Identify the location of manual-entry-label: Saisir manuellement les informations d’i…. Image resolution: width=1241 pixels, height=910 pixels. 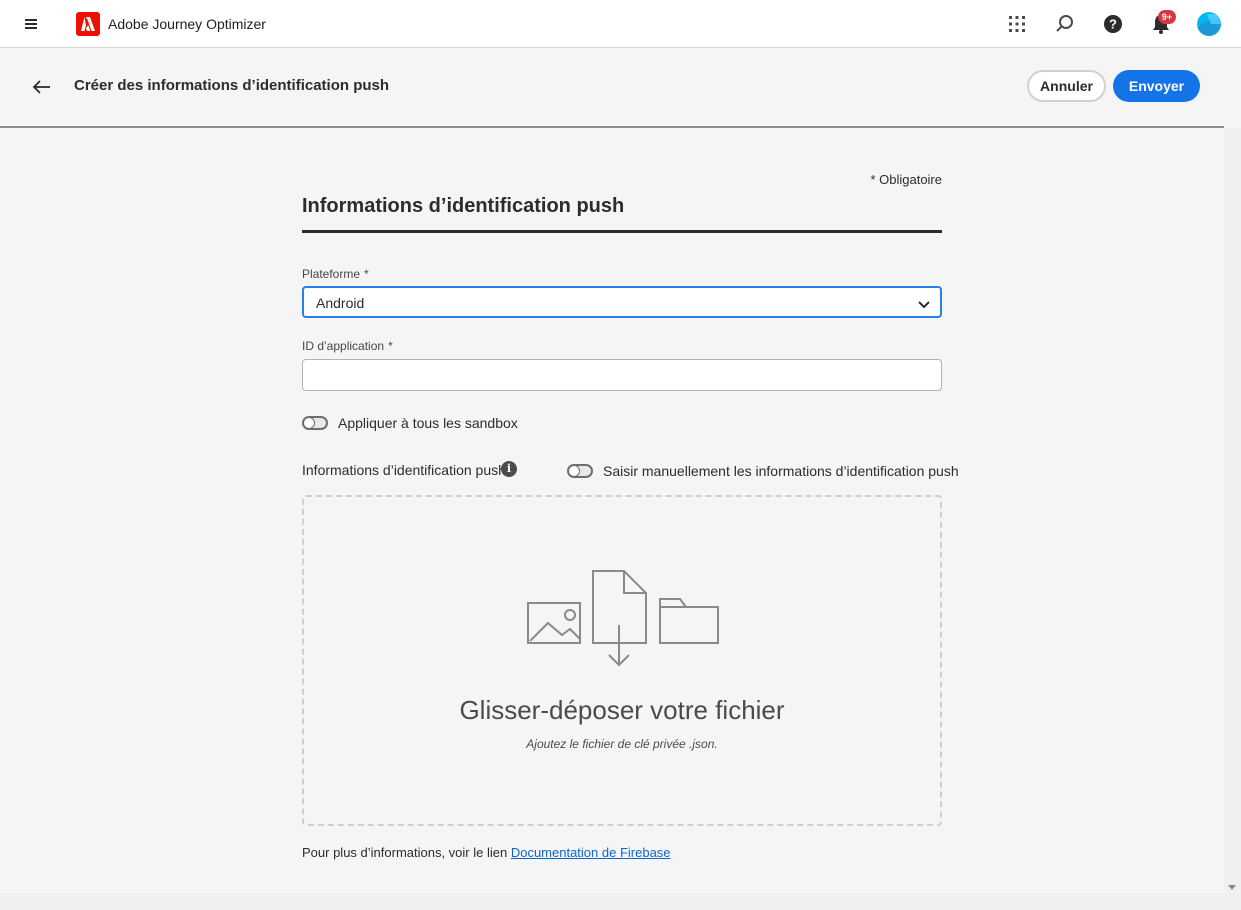
(781, 471).